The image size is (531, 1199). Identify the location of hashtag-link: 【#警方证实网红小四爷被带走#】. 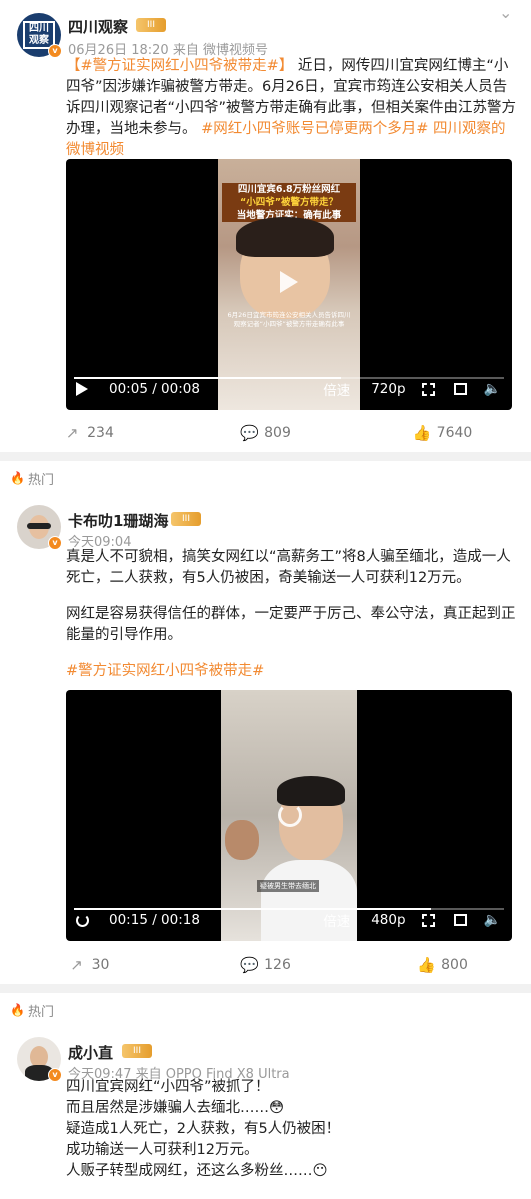
(179, 66).